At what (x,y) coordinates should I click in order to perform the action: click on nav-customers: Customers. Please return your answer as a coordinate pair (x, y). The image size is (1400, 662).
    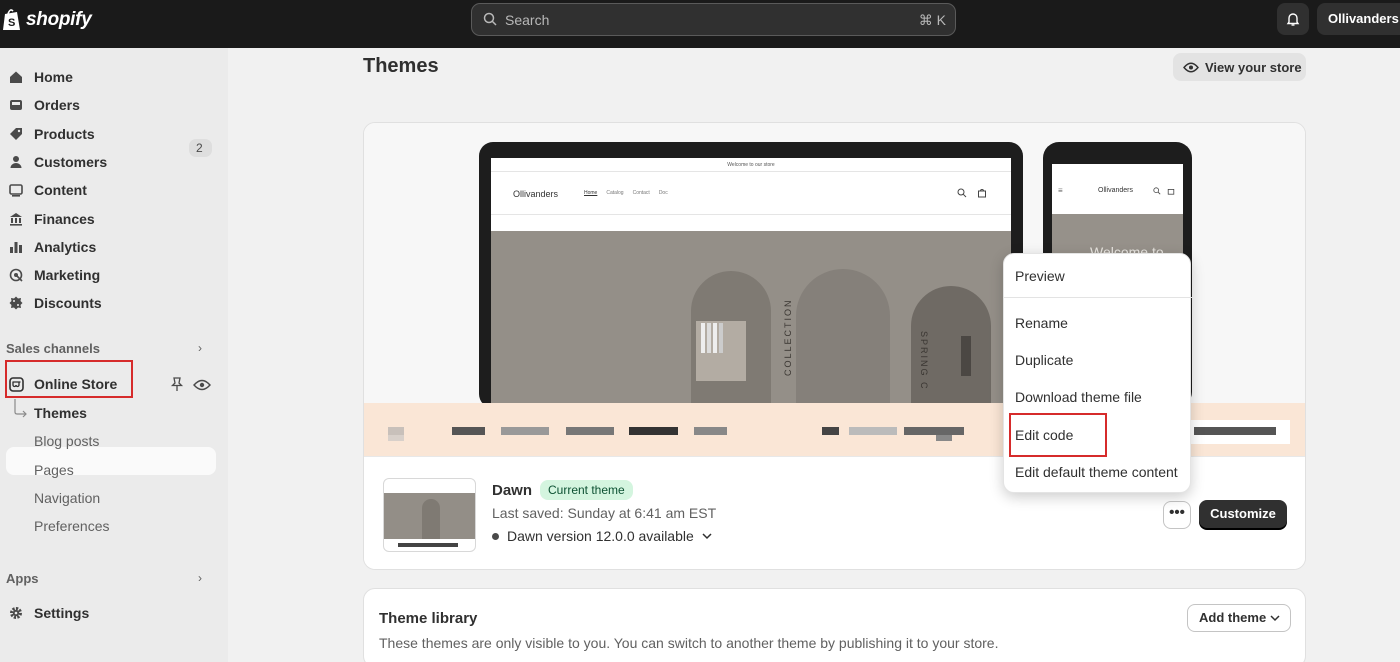
    Looking at the image, I should click on (111, 162).